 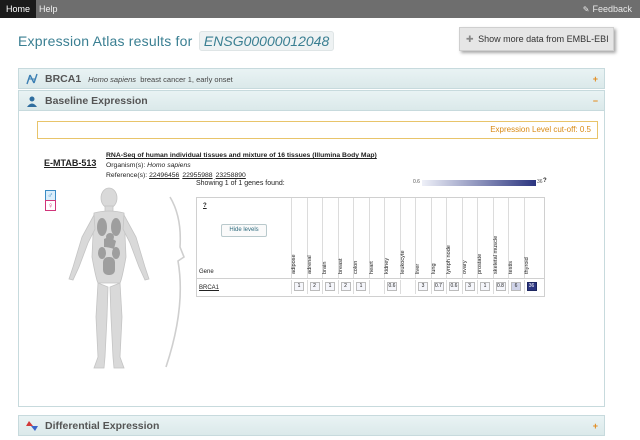 I want to click on anatomogram-figure, so click(x=125, y=282).